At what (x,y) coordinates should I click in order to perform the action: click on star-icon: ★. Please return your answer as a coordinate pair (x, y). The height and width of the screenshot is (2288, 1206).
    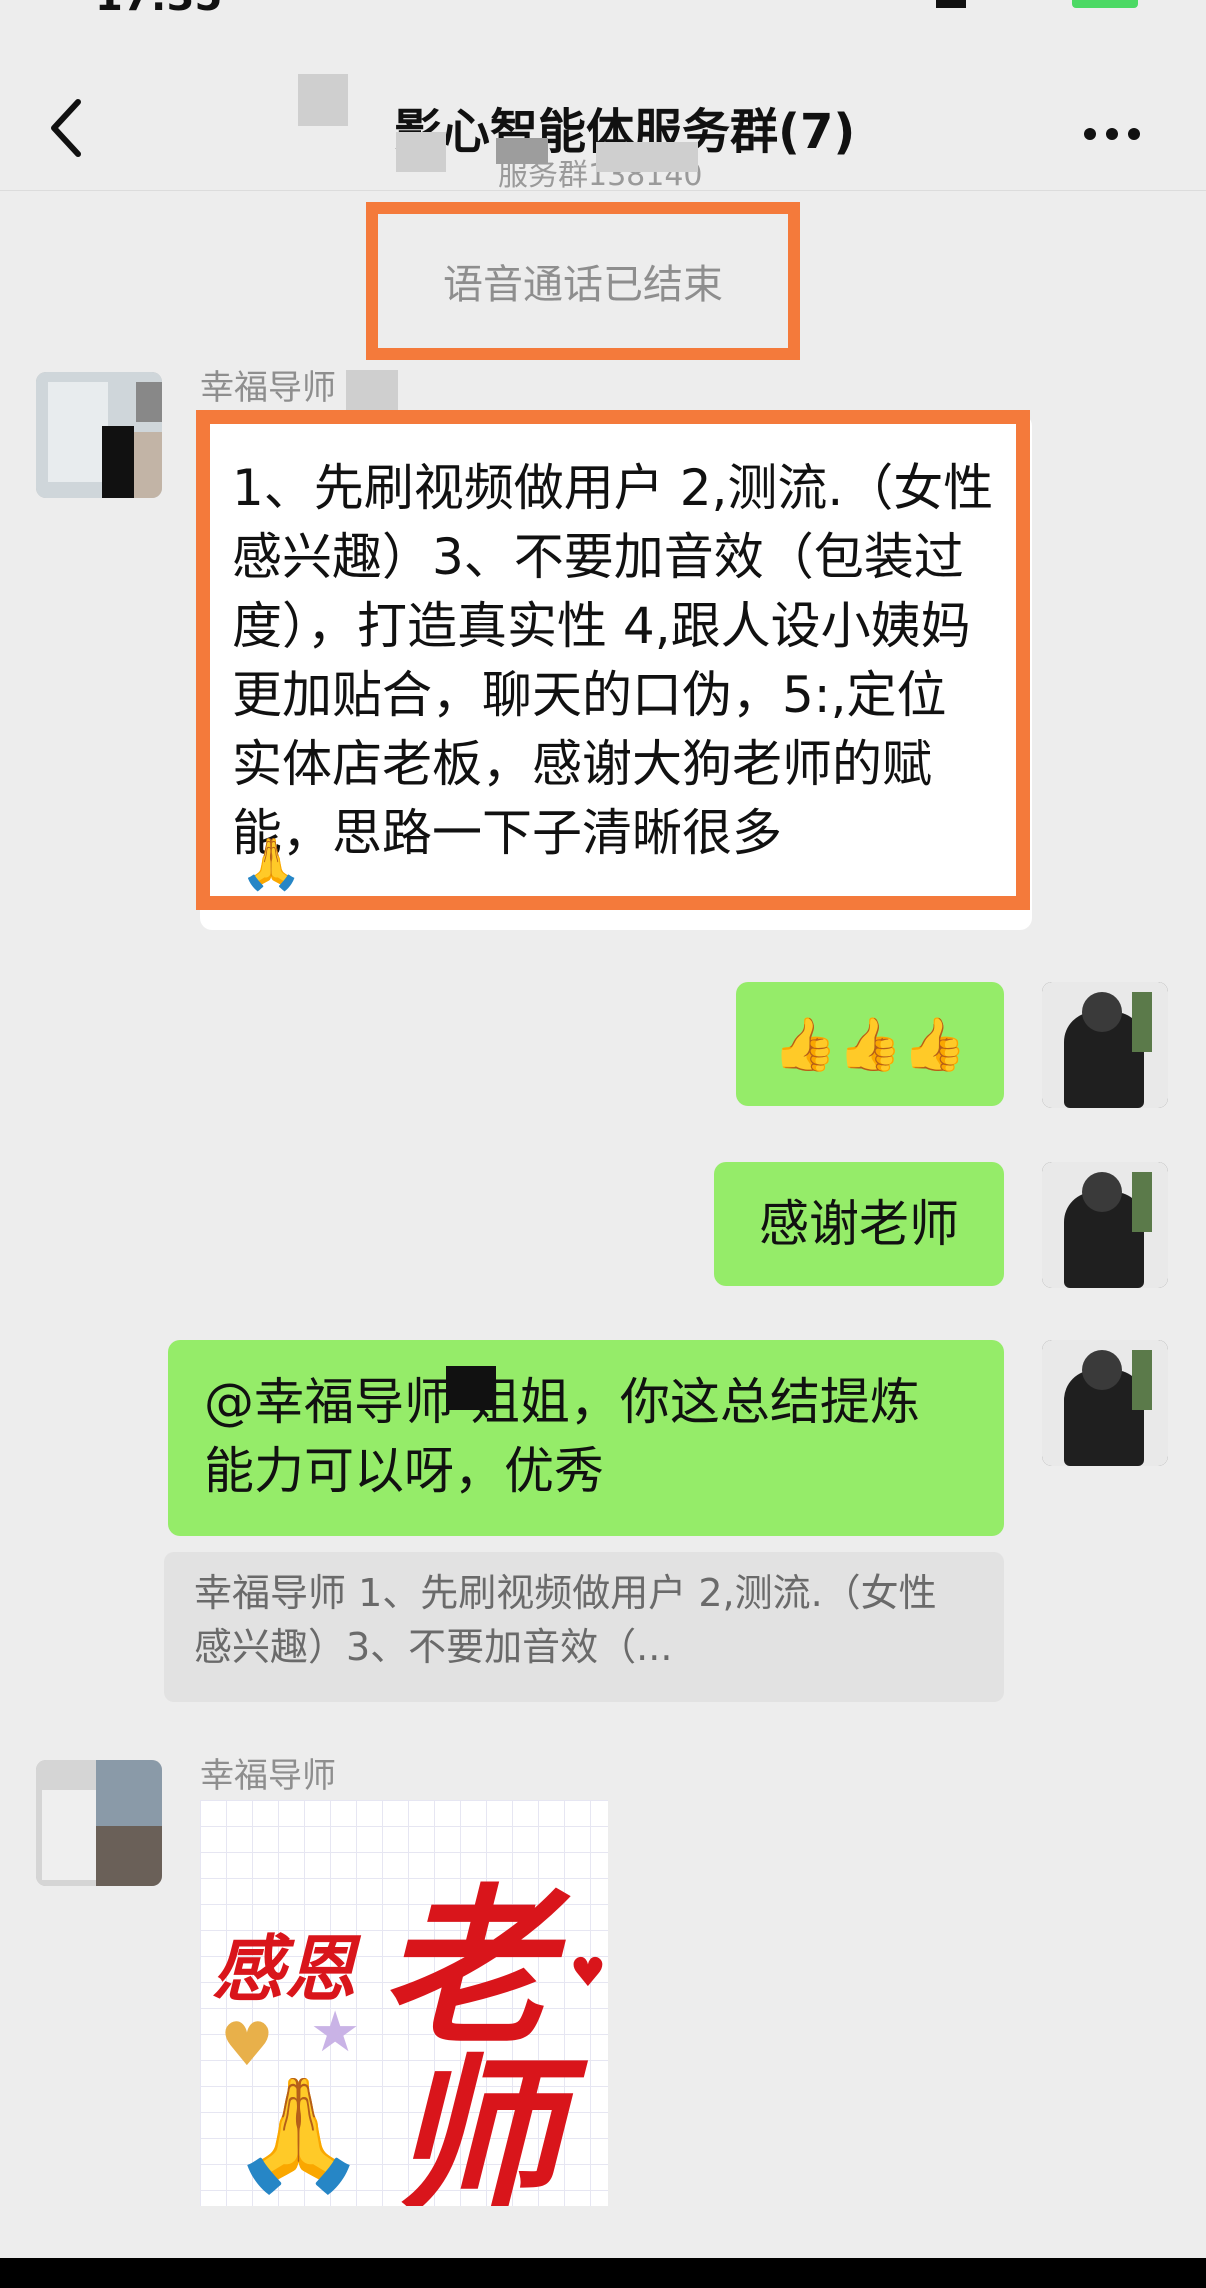
    Looking at the image, I should click on (335, 2032).